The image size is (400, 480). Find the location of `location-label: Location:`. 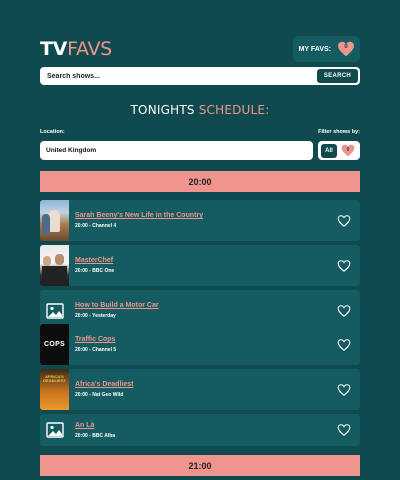

location-label: Location: is located at coordinates (52, 132).